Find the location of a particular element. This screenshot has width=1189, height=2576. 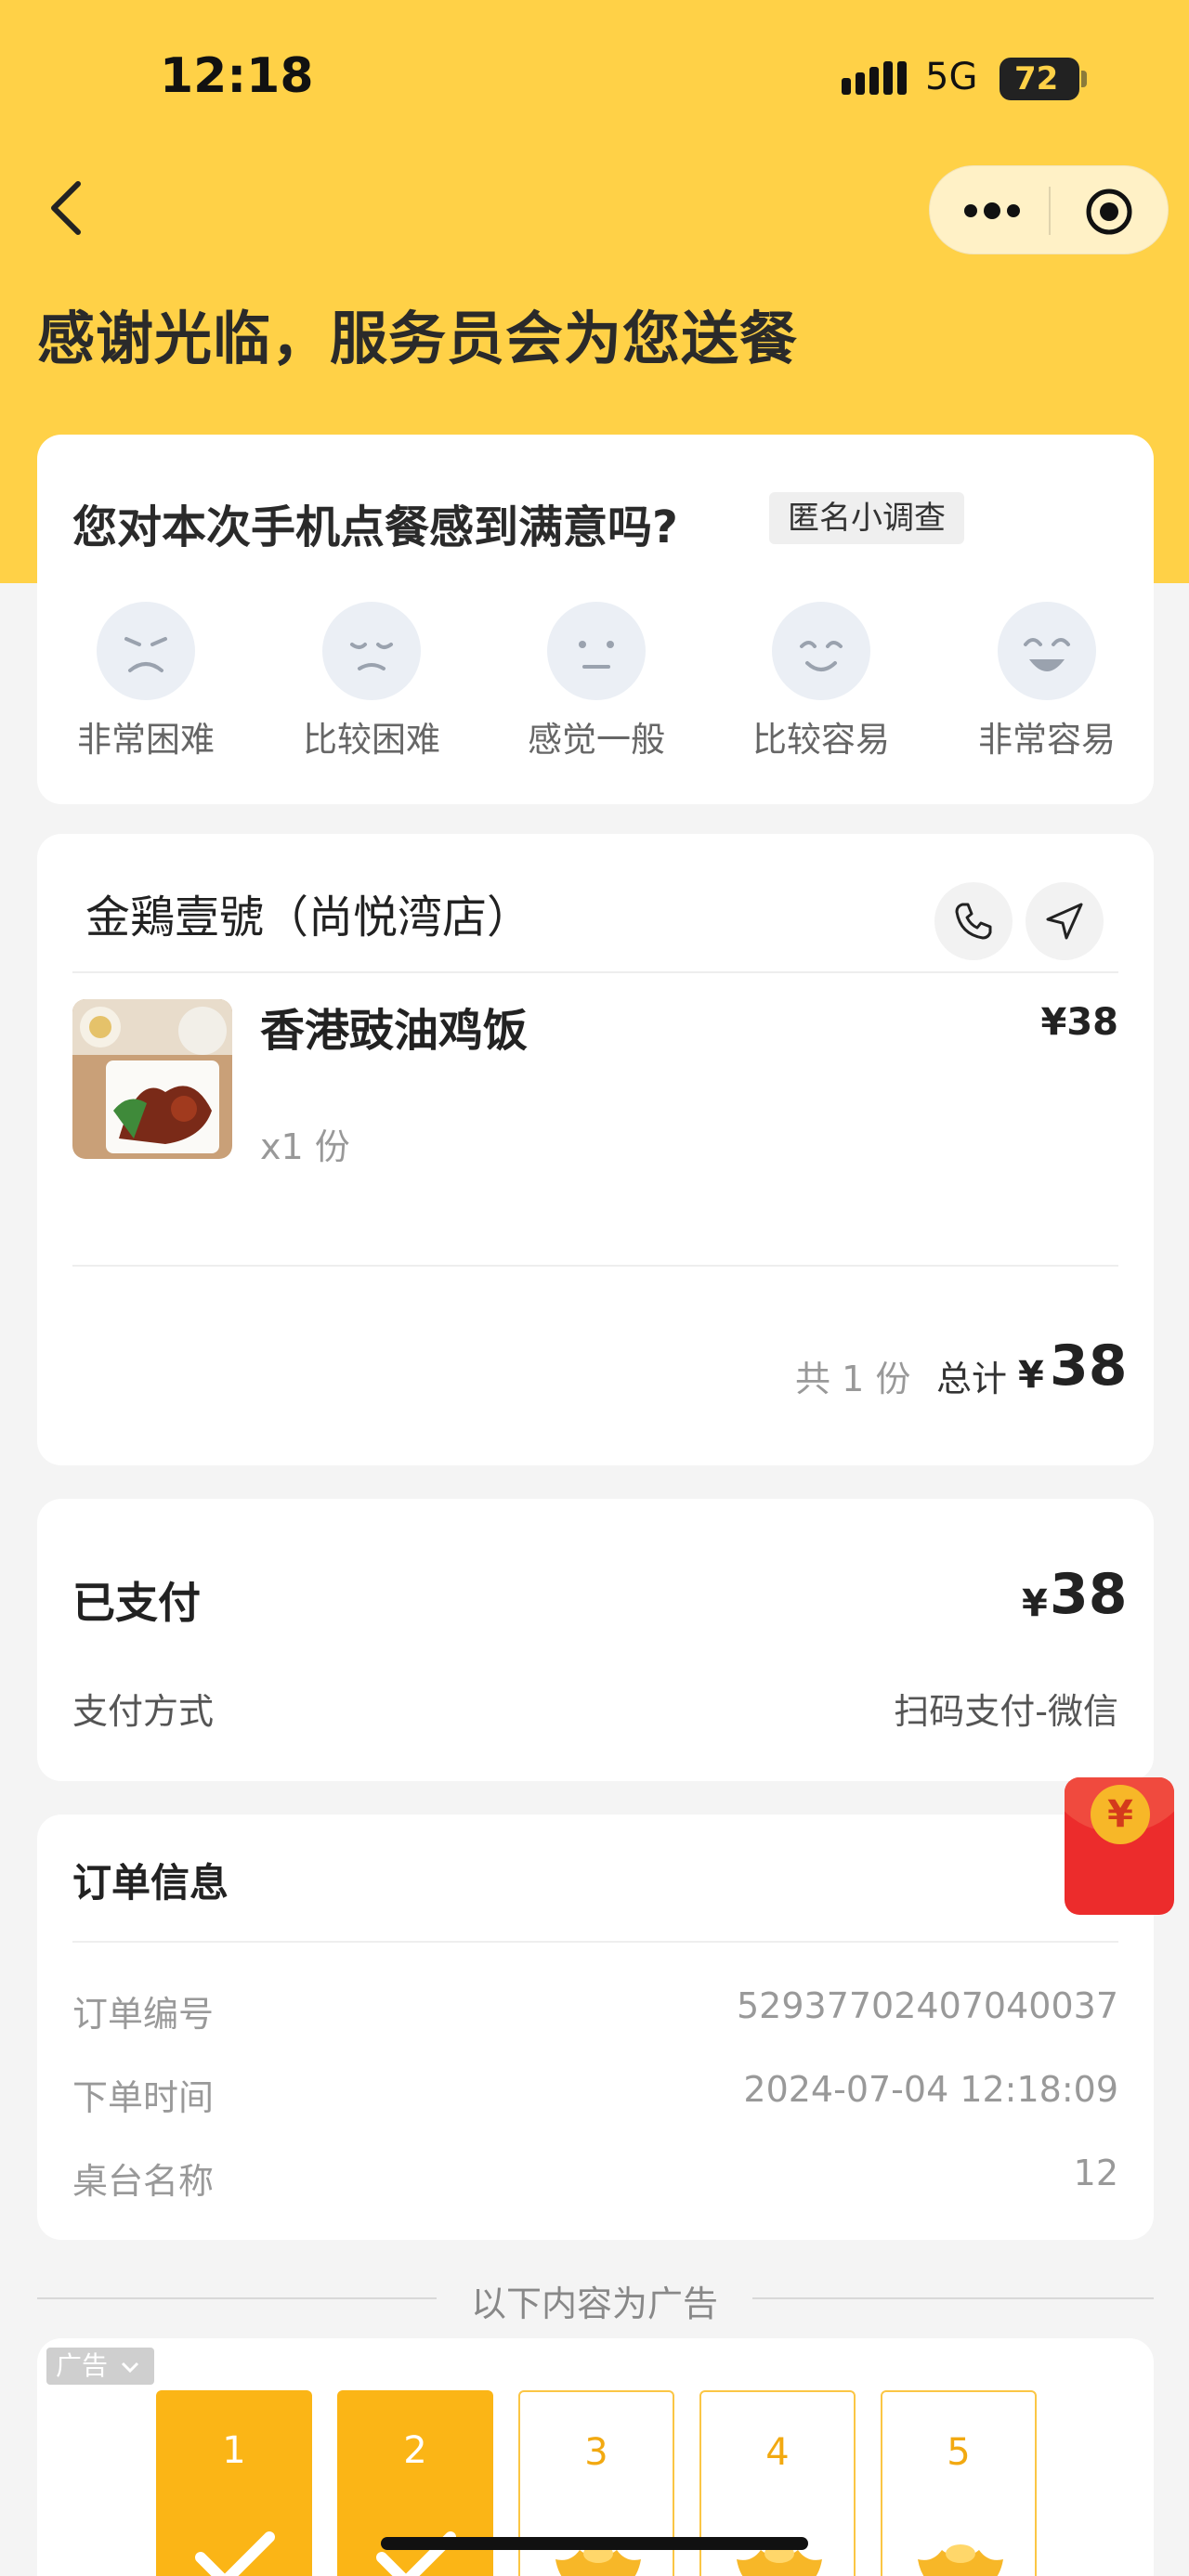

total-amount: 38 is located at coordinates (1089, 1366).